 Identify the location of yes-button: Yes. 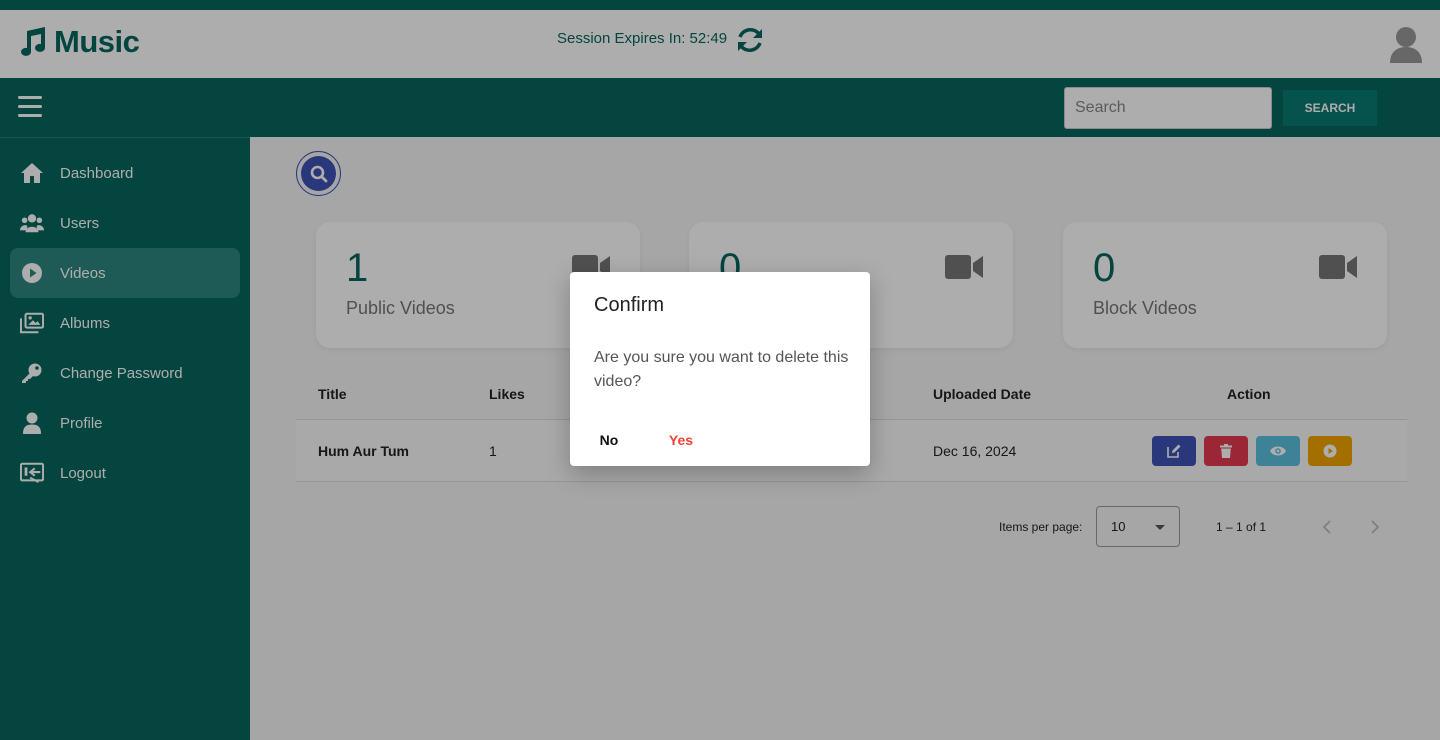
(681, 440).